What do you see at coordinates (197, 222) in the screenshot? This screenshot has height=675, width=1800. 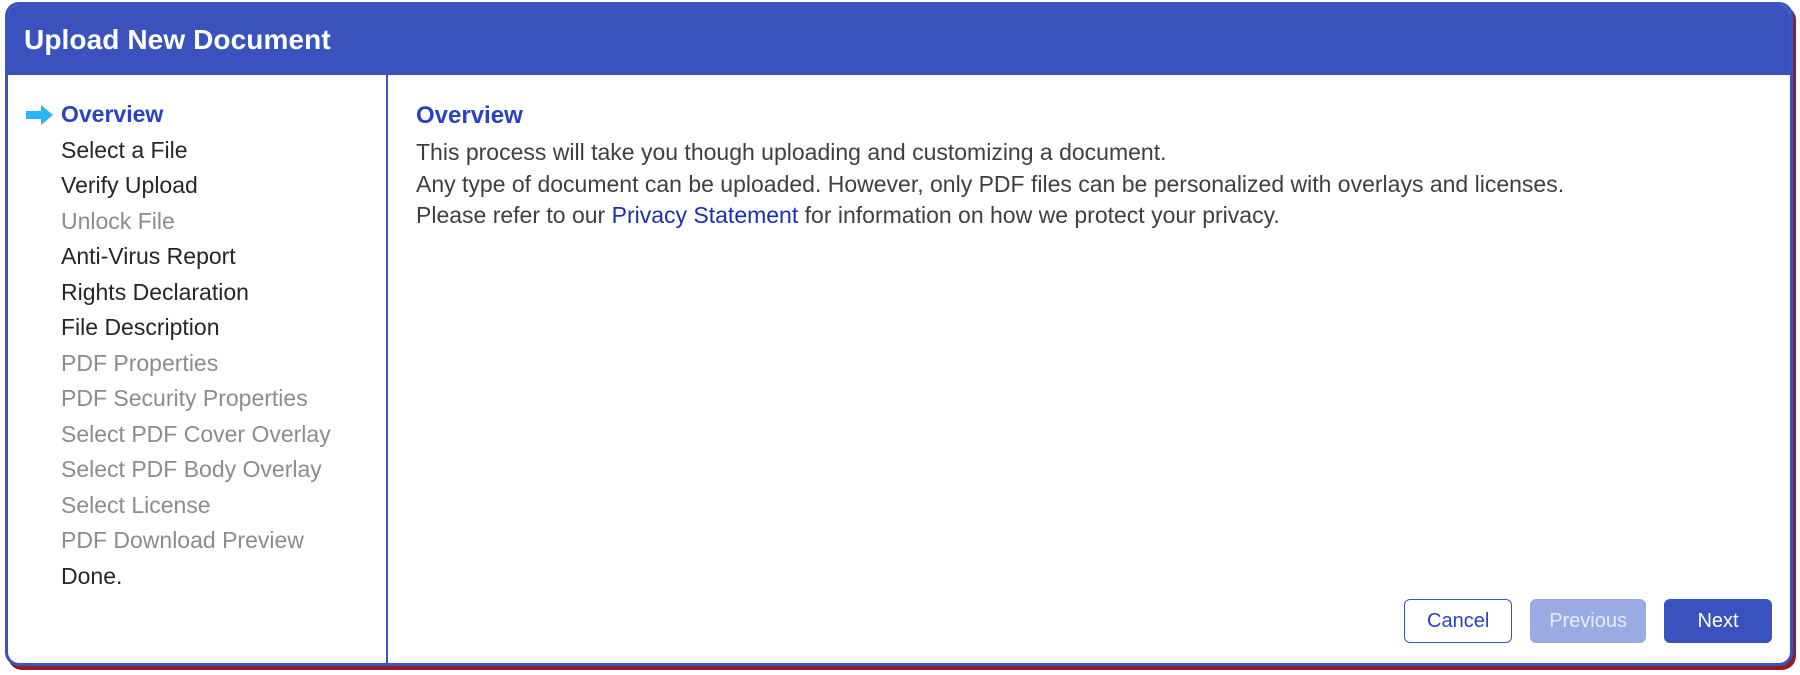 I see `sidebar-item-unlock-file: Unlock File` at bounding box center [197, 222].